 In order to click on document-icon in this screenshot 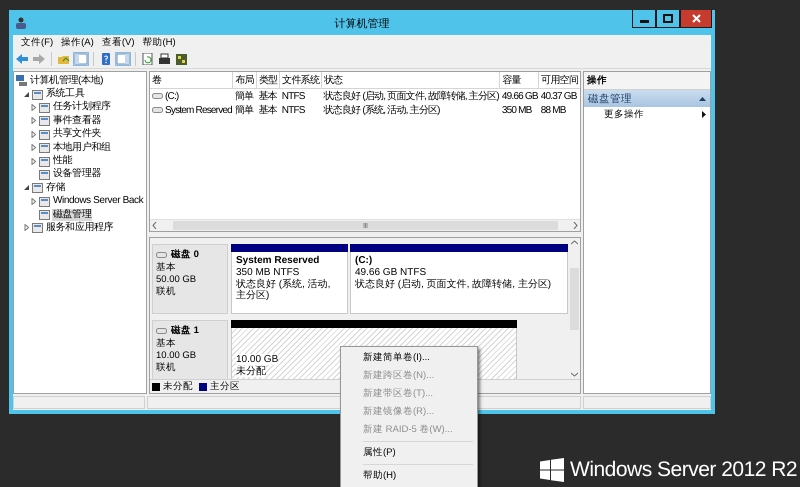, I will do `click(148, 59)`.